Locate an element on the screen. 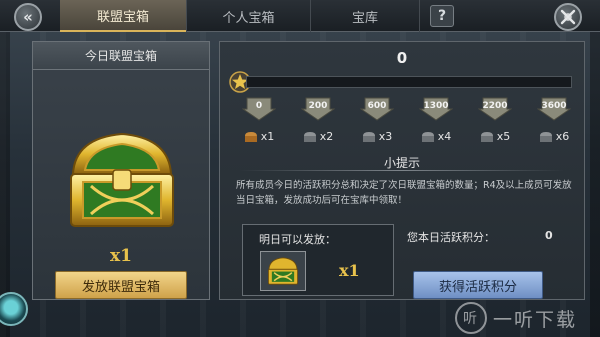  double-chevron-left-icon: « is located at coordinates (28, 17).